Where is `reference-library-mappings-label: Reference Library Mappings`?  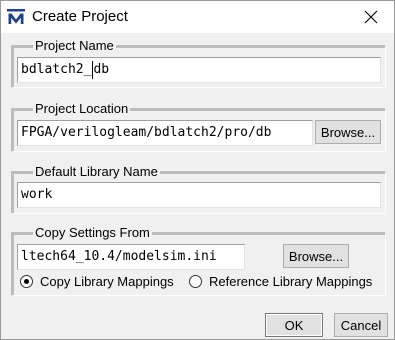 reference-library-mappings-label: Reference Library Mappings is located at coordinates (291, 281).